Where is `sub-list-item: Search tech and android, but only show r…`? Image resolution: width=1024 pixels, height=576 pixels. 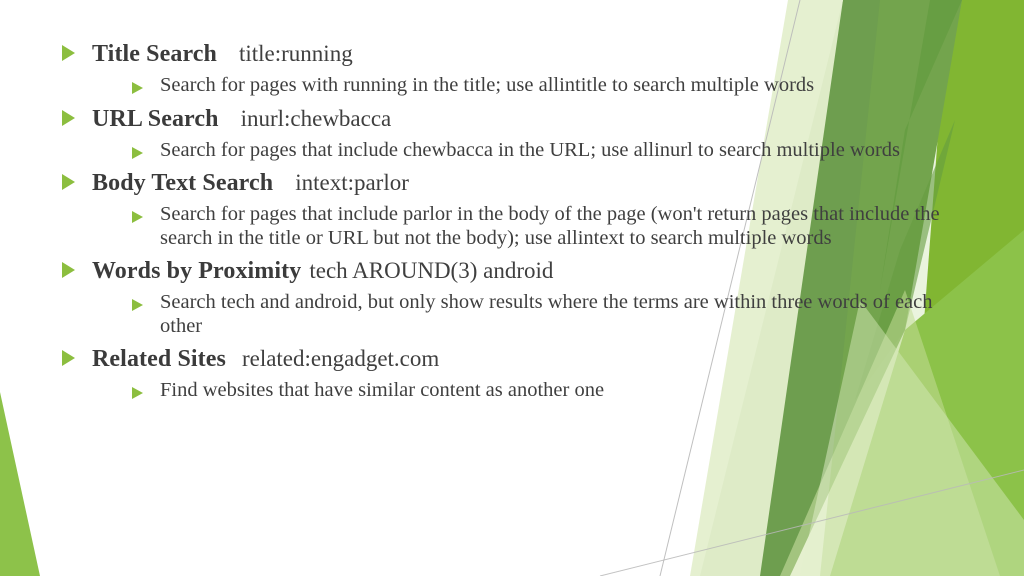
sub-list-item: Search tech and android, but only show r… is located at coordinates (547, 314).